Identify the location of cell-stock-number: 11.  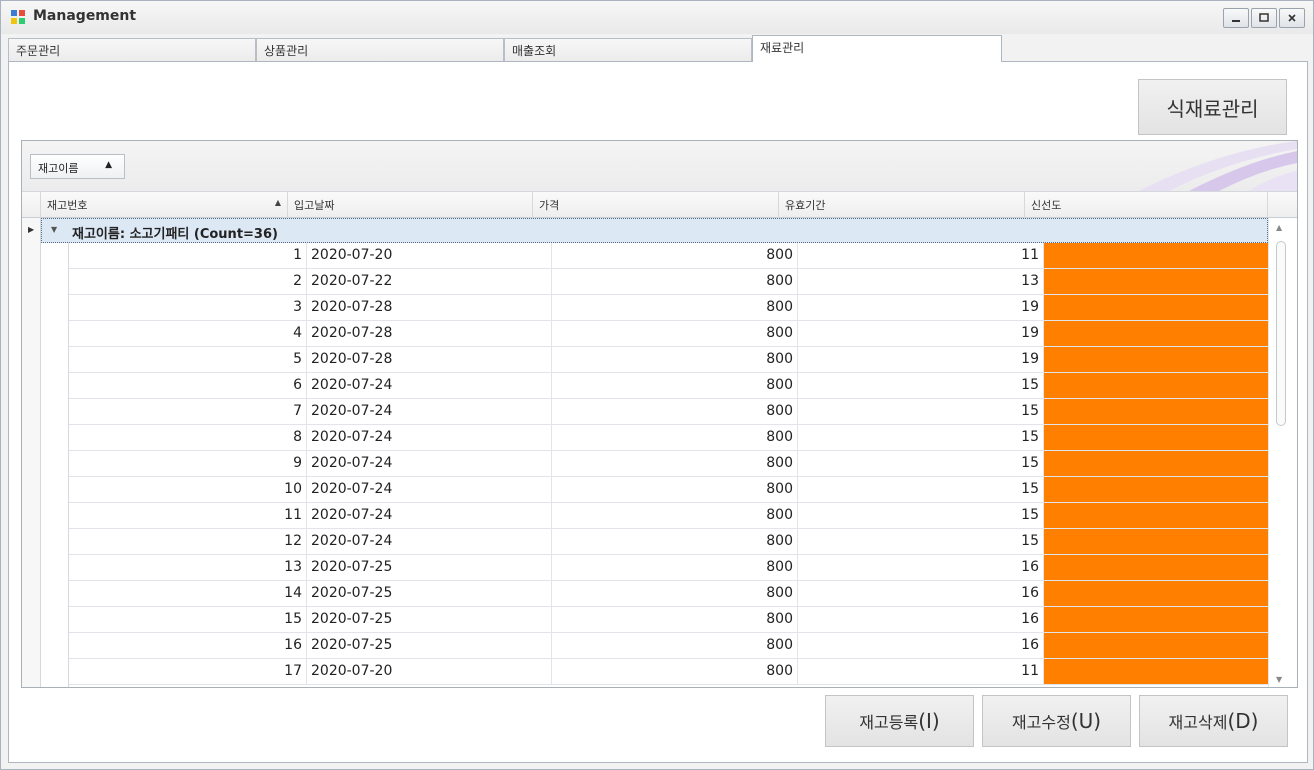
(188, 515).